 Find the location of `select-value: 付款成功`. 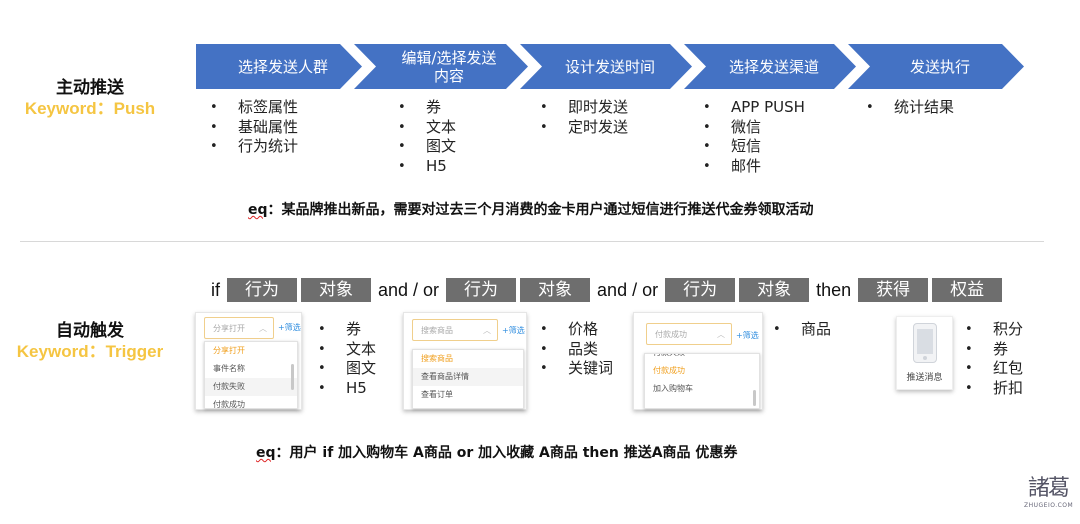

select-value: 付款成功 is located at coordinates (671, 334).